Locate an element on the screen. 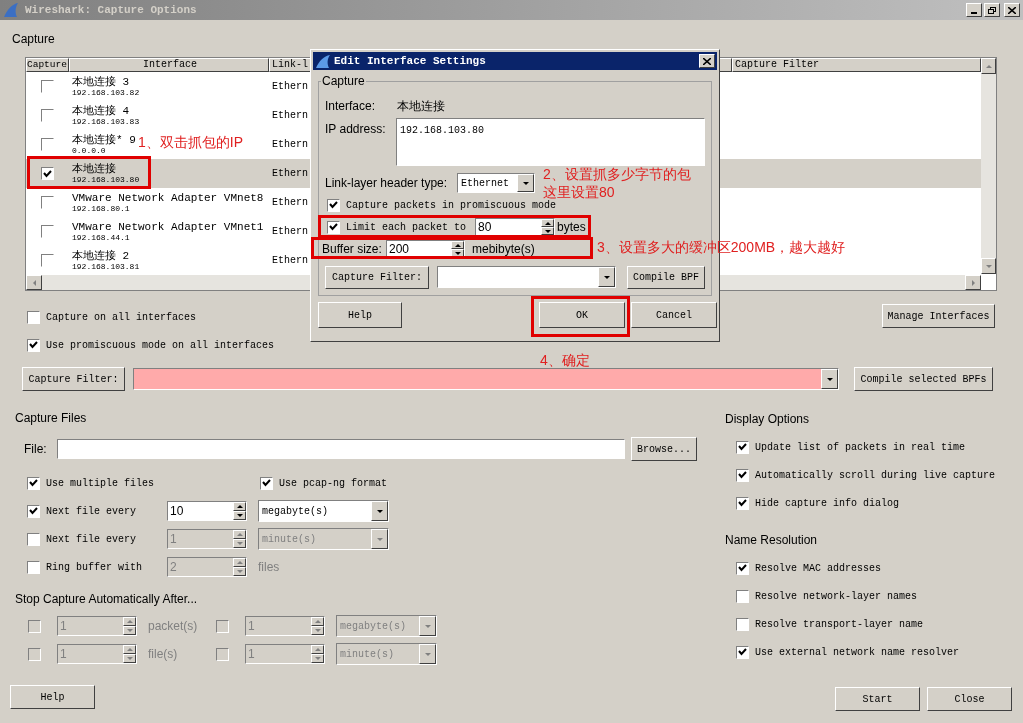 This screenshot has height=723, width=1023. interface-name: 本地连接* 9 is located at coordinates (104, 140).